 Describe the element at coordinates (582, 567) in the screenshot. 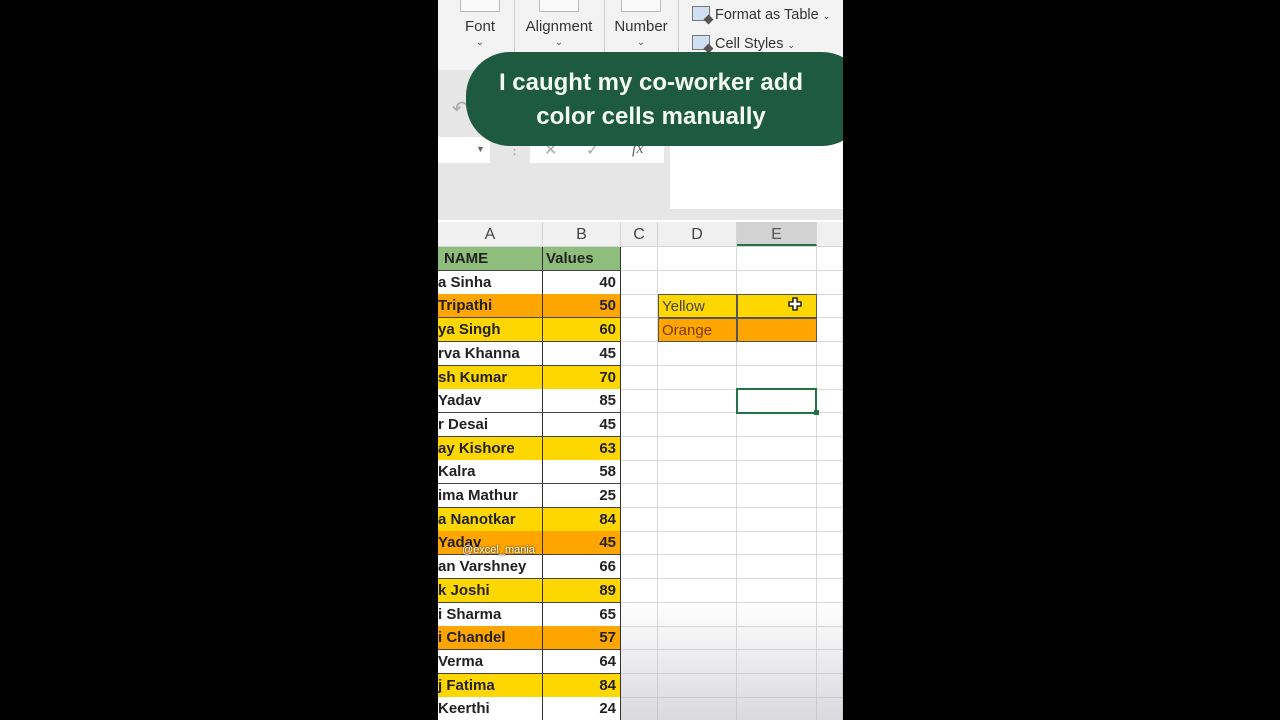

I see `value-cell: 66` at that location.